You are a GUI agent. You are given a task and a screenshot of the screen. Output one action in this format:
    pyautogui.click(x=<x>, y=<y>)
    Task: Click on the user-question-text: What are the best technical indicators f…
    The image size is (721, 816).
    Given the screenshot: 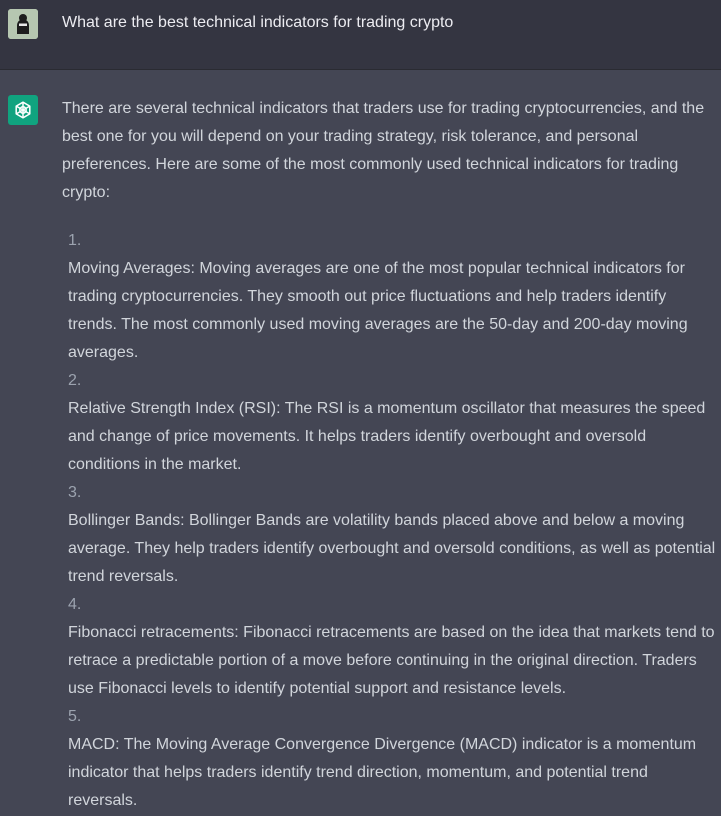 What is the action you would take?
    pyautogui.click(x=258, y=22)
    